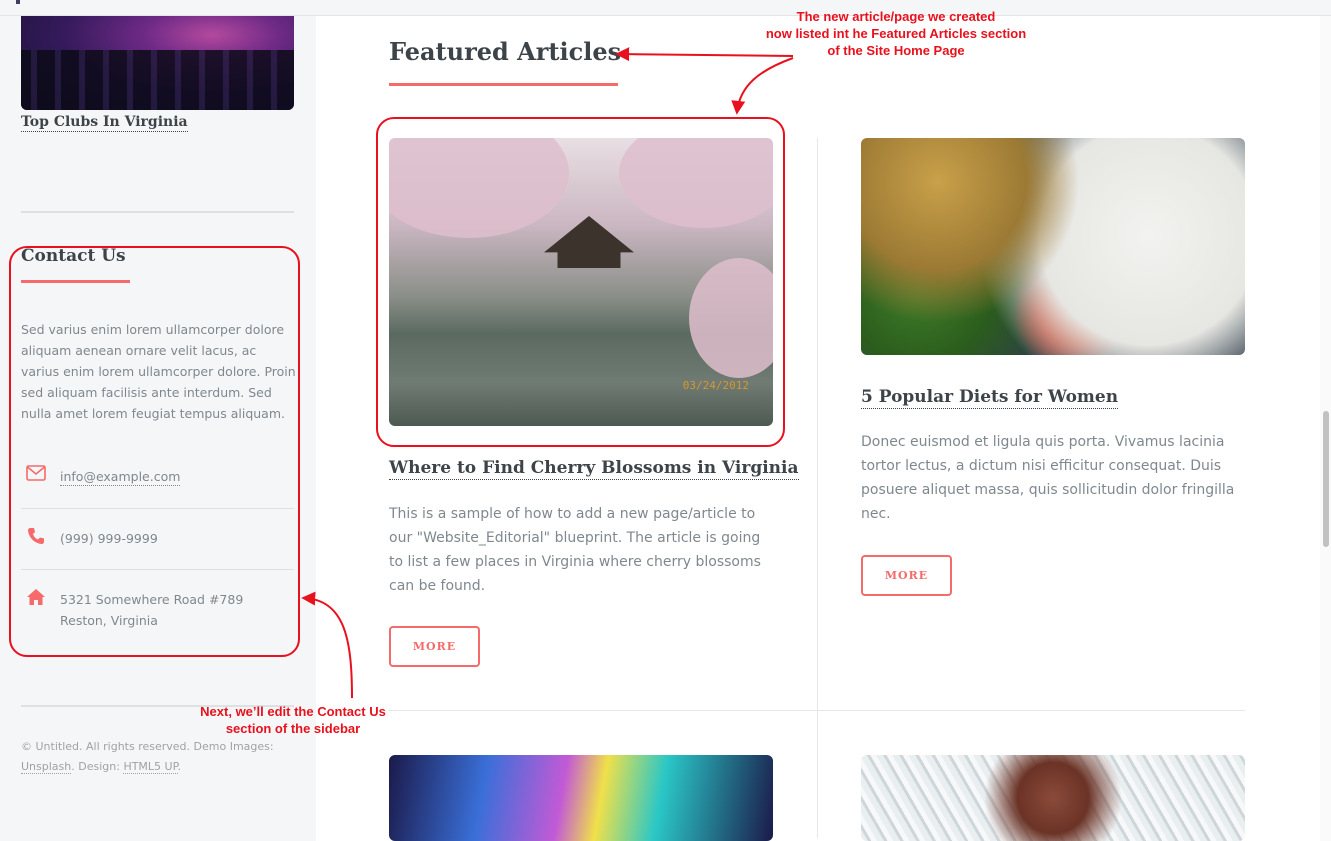 Image resolution: width=1331 pixels, height=841 pixels. I want to click on featured-title-underline, so click(503, 84).